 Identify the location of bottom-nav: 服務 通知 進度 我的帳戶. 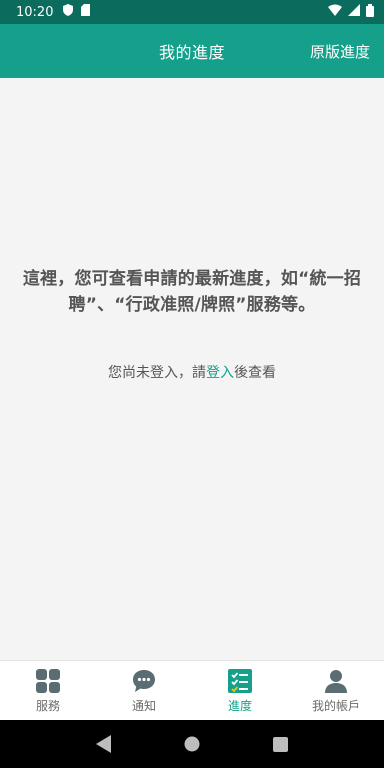
(192, 690).